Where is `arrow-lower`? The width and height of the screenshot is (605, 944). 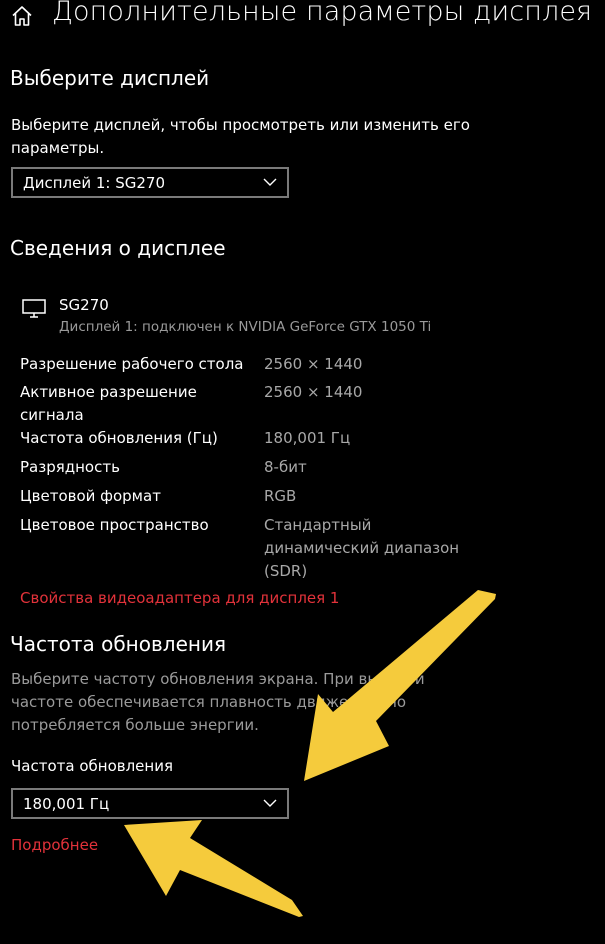 arrow-lower is located at coordinates (213, 868).